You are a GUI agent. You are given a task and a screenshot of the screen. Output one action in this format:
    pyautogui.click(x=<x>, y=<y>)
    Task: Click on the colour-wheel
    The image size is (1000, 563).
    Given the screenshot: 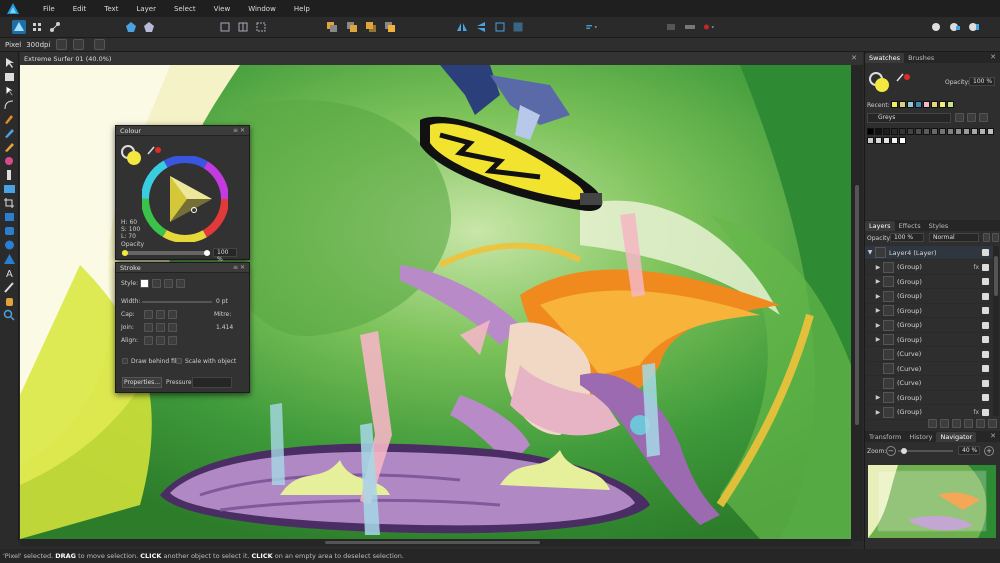 What is the action you would take?
    pyautogui.click(x=185, y=199)
    